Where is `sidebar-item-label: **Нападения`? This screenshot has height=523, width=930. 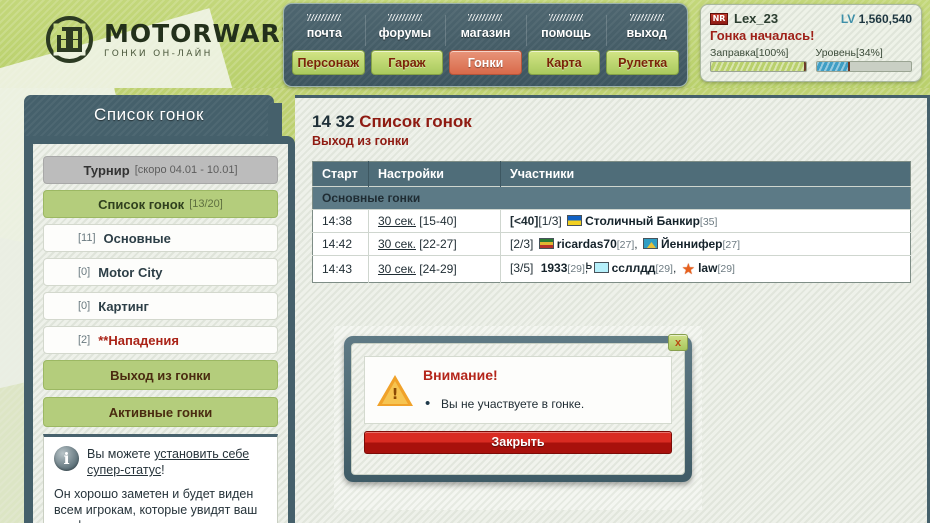
sidebar-item-label: **Нападения is located at coordinates (138, 340).